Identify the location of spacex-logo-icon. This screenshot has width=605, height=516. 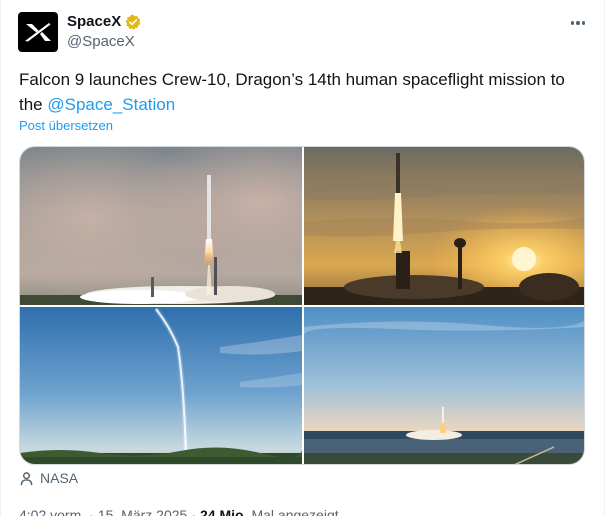
(38, 32).